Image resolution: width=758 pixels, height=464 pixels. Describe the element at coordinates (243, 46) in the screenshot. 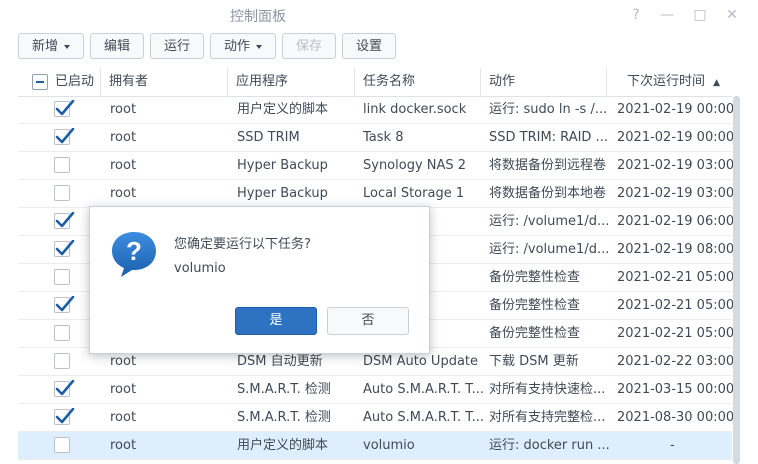

I see `action-button: 动作` at that location.